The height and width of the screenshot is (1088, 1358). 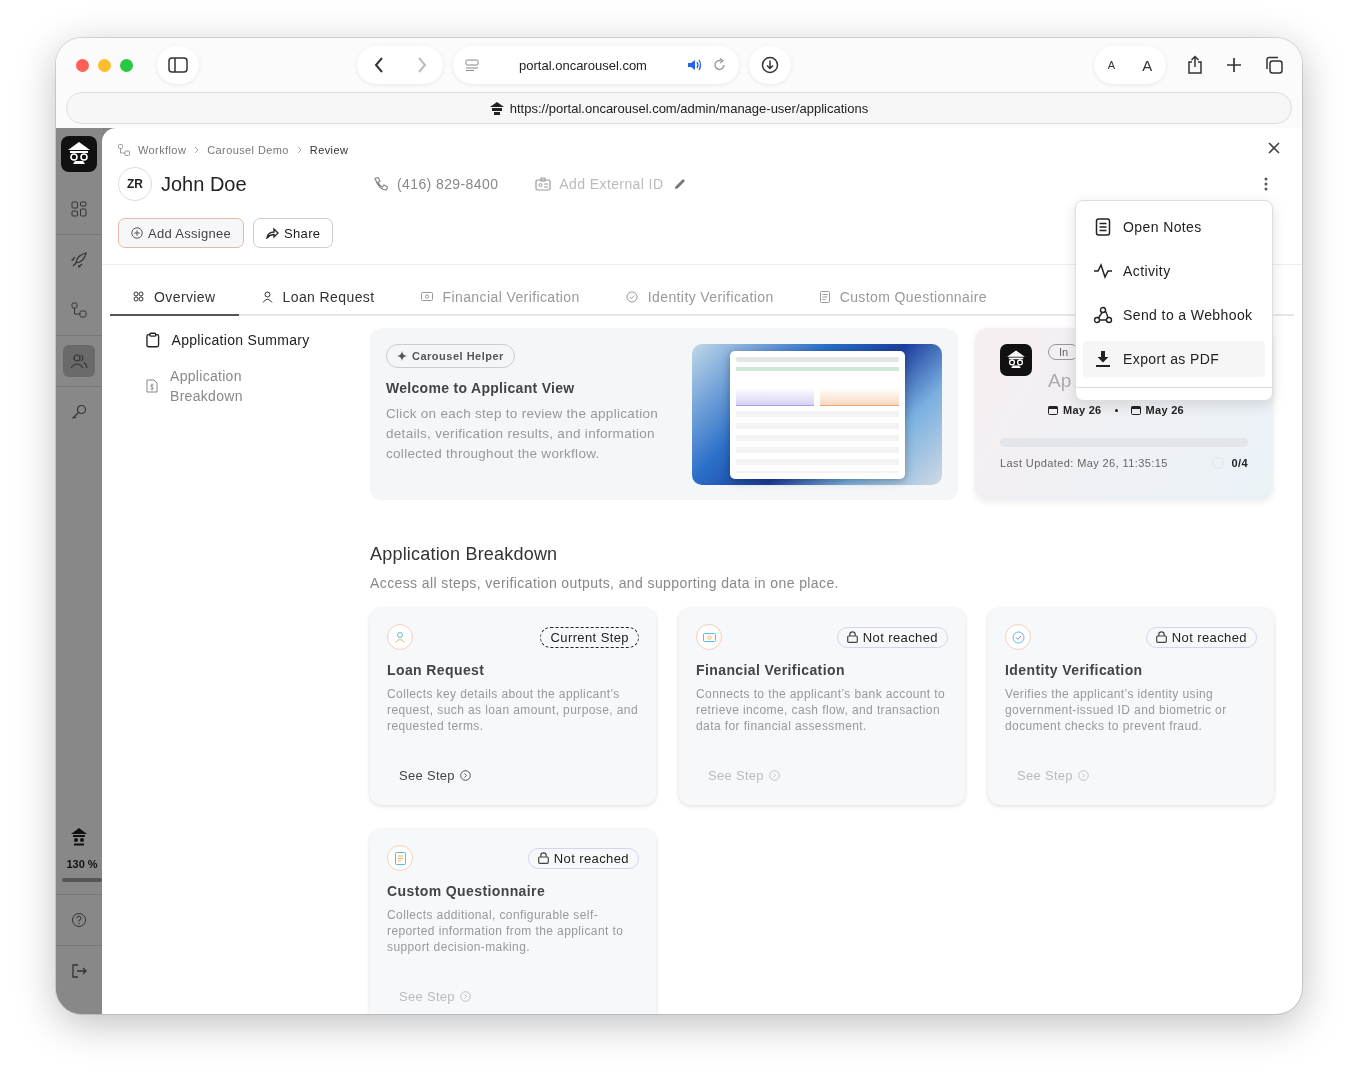 What do you see at coordinates (1018, 637) in the screenshot?
I see `check-badge-icon` at bounding box center [1018, 637].